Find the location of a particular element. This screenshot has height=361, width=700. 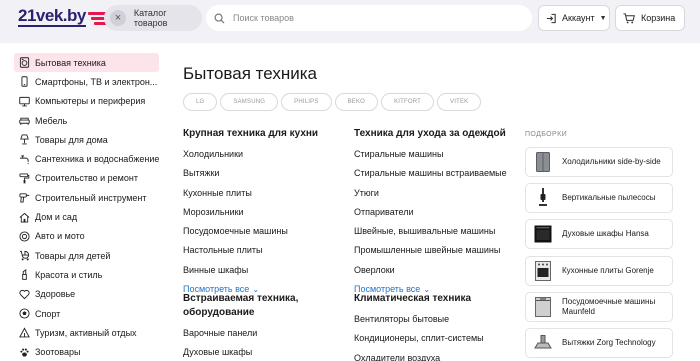

category-link: Духовые шкафы is located at coordinates (258, 352).